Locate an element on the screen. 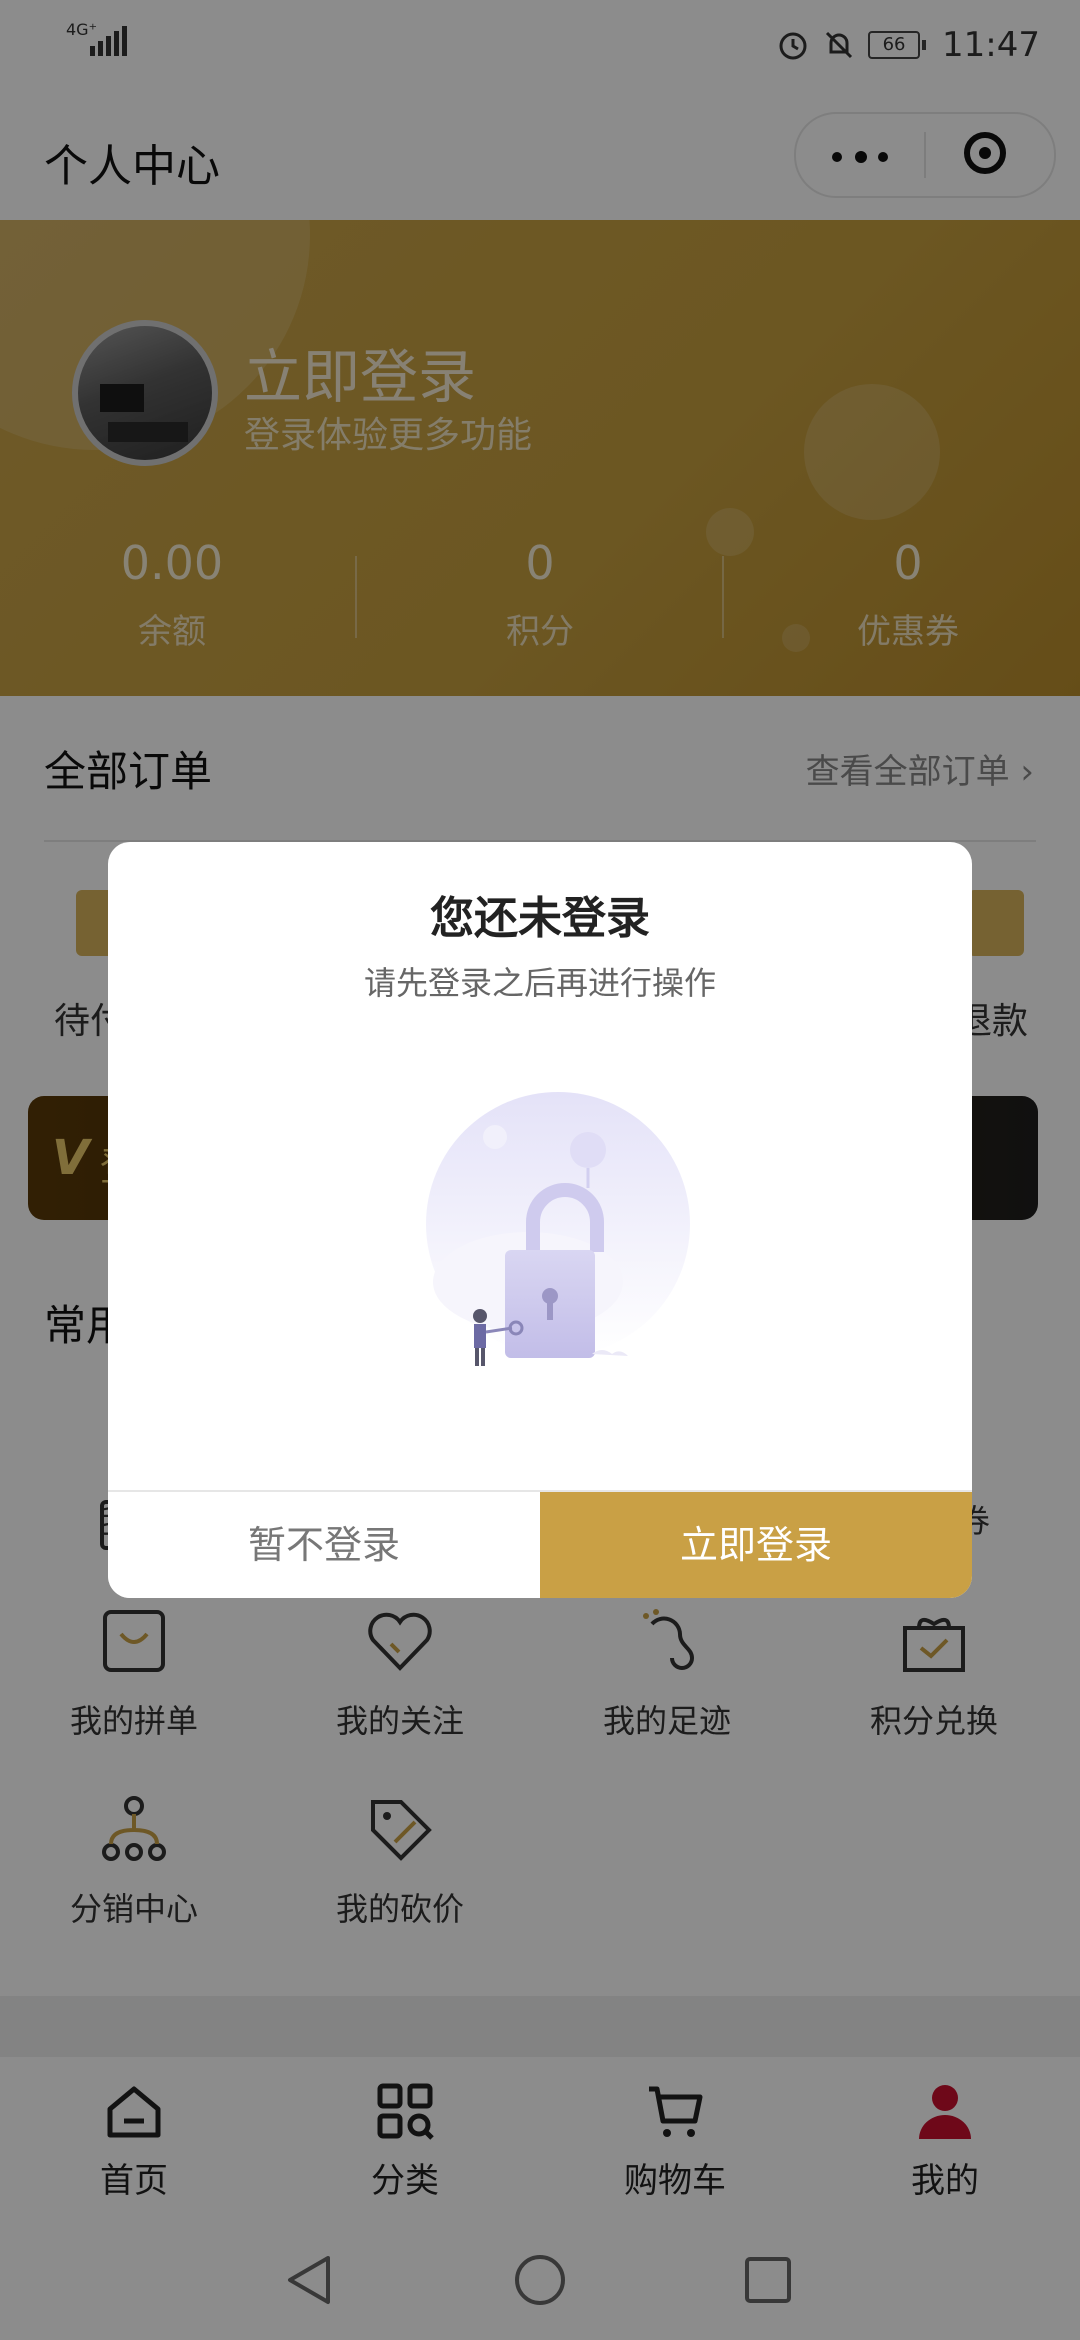 The height and width of the screenshot is (2340, 1080). login-now-button: 立即登录 is located at coordinates (756, 1545).